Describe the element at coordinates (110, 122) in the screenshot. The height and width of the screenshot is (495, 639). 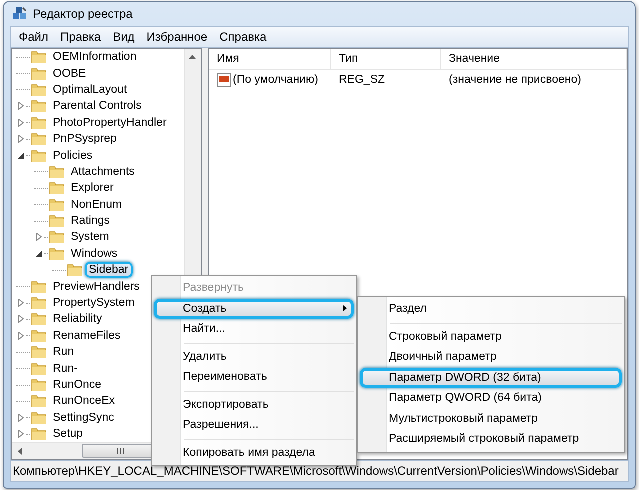
I see `tree-item: PhotoPropertyHandler` at that location.